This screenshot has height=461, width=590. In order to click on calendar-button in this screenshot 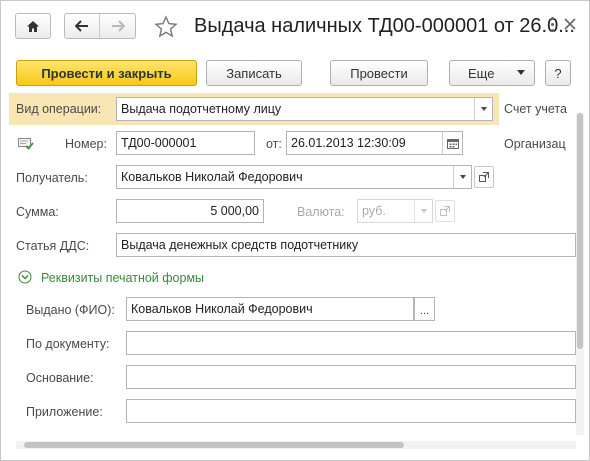, I will do `click(452, 143)`.